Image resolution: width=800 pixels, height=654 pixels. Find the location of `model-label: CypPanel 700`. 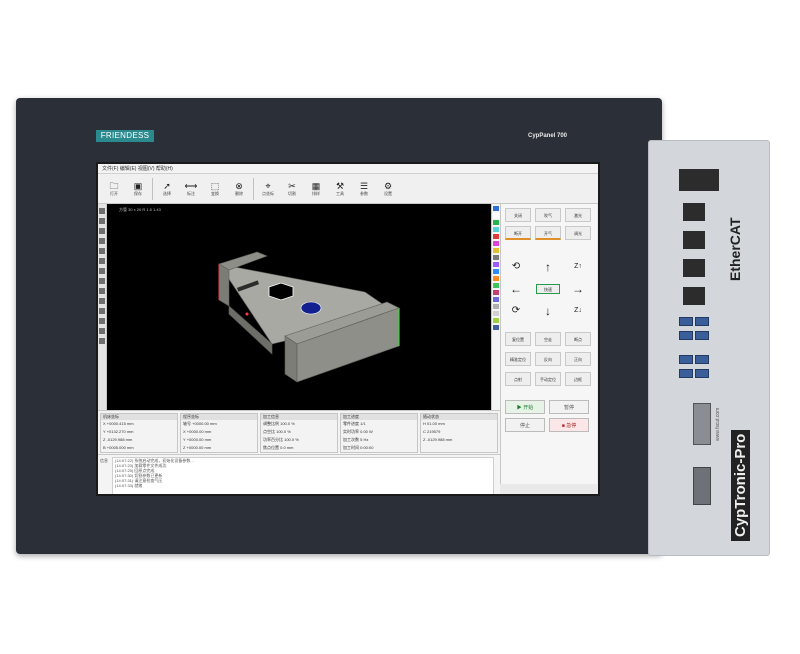

model-label: CypPanel 700 is located at coordinates (548, 136).